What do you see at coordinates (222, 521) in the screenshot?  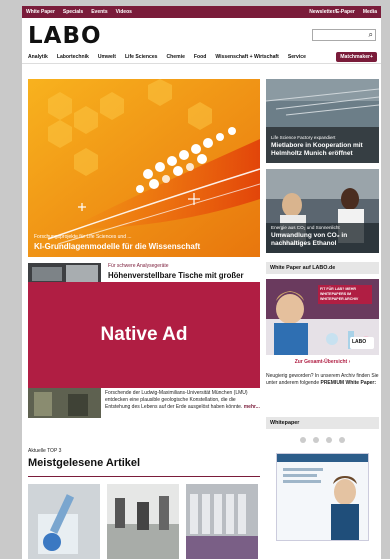 I see `top3-article-3-image` at bounding box center [222, 521].